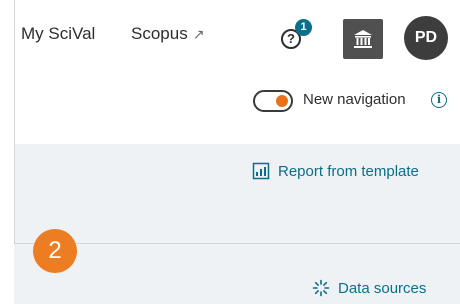 The height and width of the screenshot is (304, 460). I want to click on loading-spinner-icon, so click(321, 288).